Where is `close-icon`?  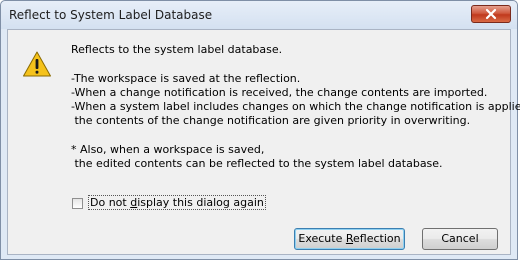 close-icon is located at coordinates (491, 14).